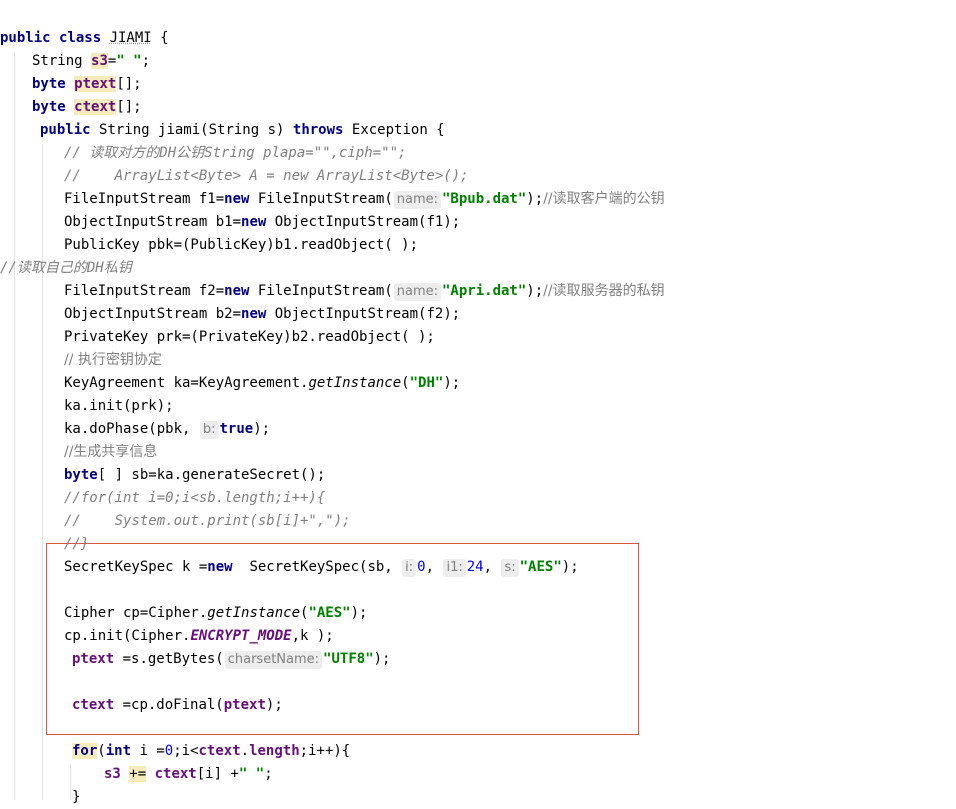 The width and height of the screenshot is (956, 809). I want to click on code-line-cipher: Cipher cp=Cipher.getInstance("AES");, so click(216, 613).